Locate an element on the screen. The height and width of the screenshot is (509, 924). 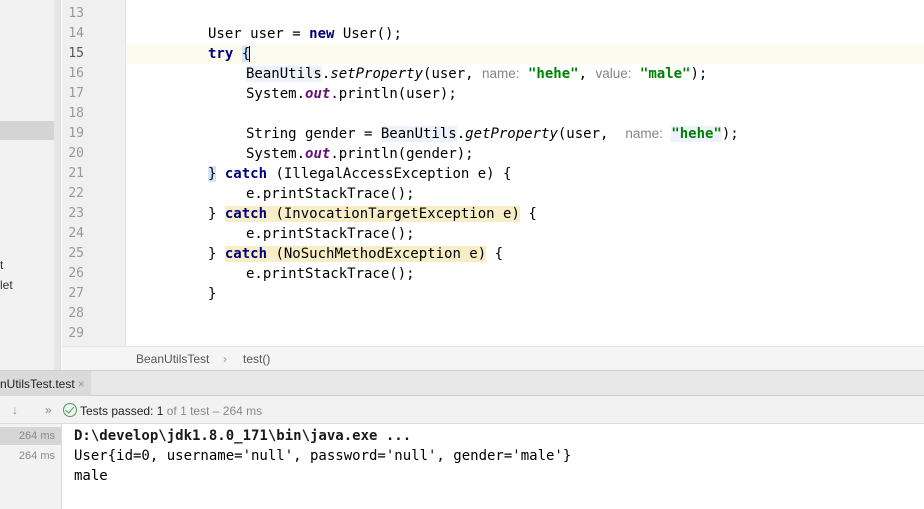
code-line-25: } catch (NoSuchMethodException e) { is located at coordinates (355, 254).